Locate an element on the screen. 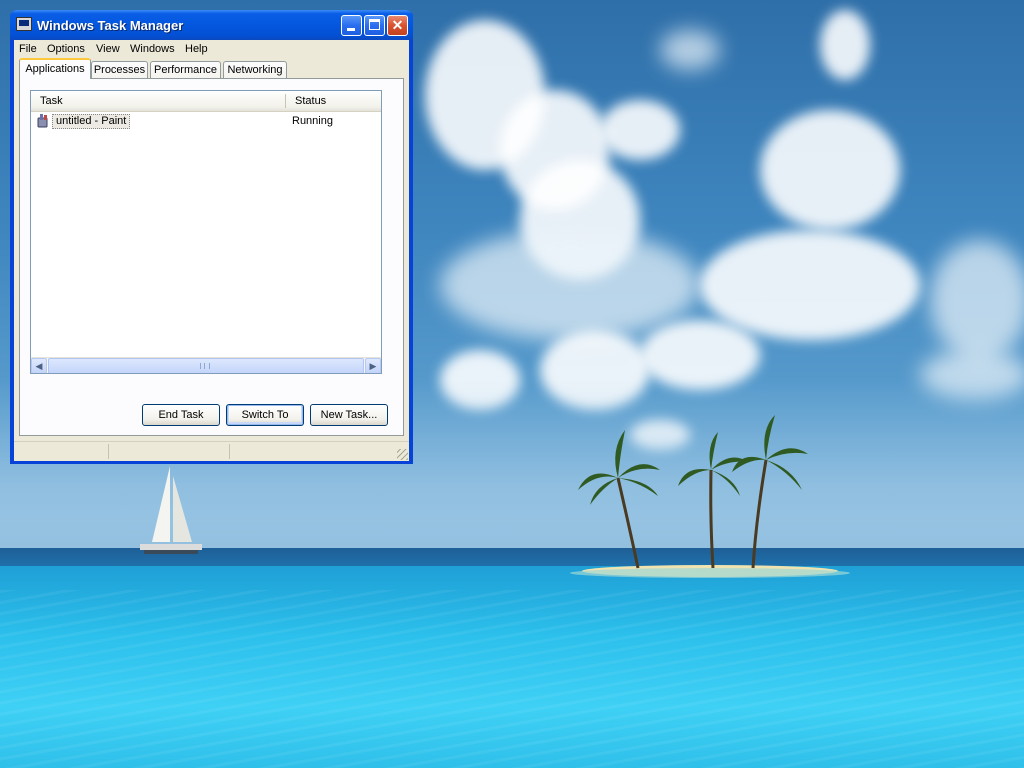  menu-help: Help is located at coordinates (196, 49).